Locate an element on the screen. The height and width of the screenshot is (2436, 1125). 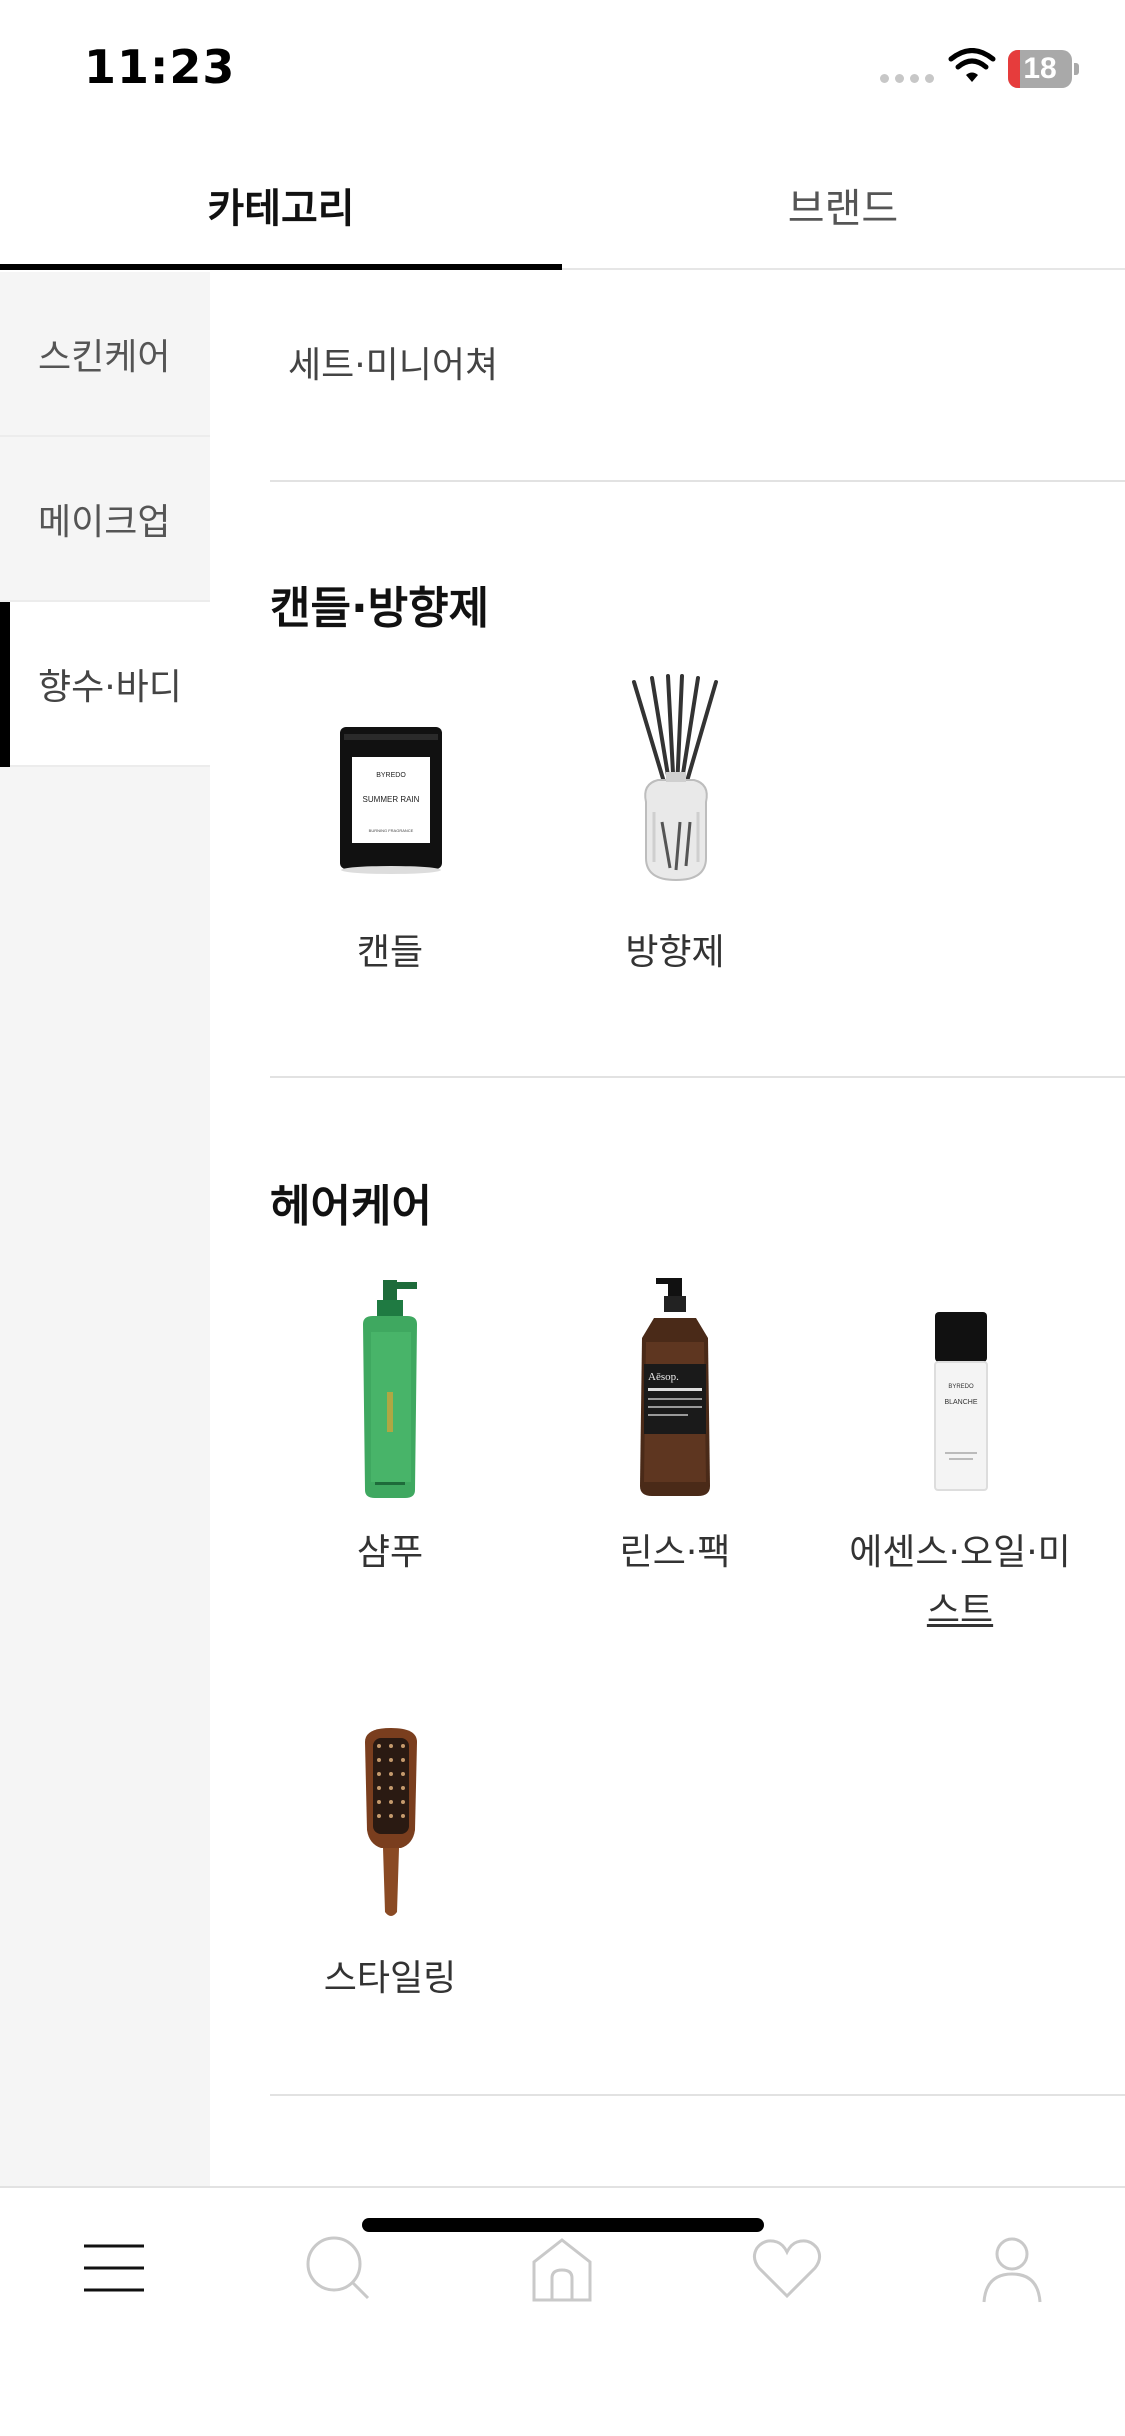
top-tabs: 카테고리 브랜드 is located at coordinates (562, 205).